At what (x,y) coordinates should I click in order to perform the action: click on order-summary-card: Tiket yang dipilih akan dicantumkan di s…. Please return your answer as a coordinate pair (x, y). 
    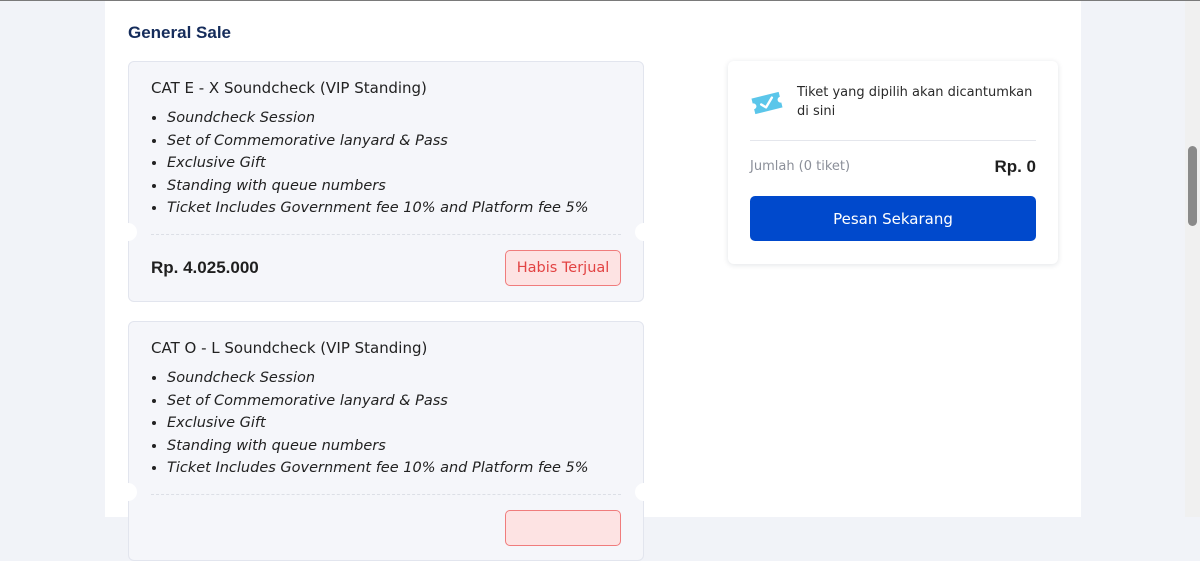
    Looking at the image, I should click on (893, 162).